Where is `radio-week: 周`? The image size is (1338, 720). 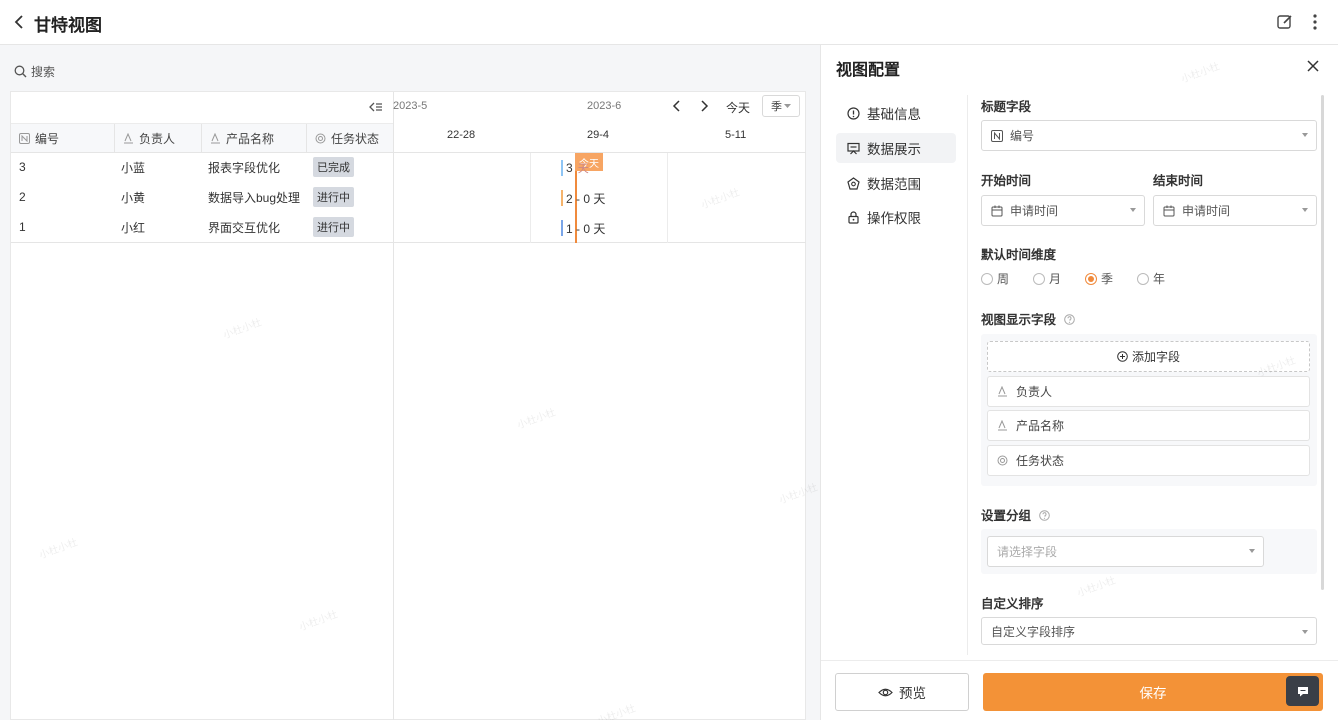
radio-week: 周 is located at coordinates (995, 278).